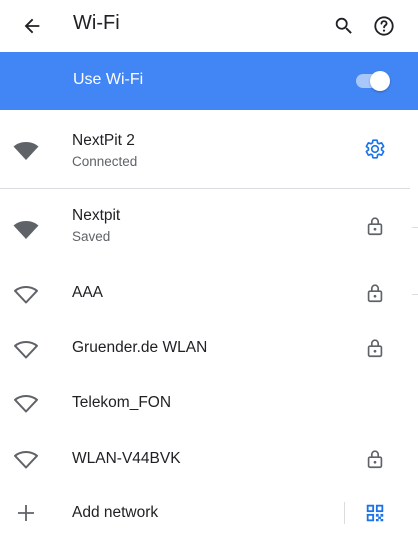 This screenshot has height=544, width=418. Describe the element at coordinates (209, 227) in the screenshot. I see `network-item: Nextpit Saved` at that location.